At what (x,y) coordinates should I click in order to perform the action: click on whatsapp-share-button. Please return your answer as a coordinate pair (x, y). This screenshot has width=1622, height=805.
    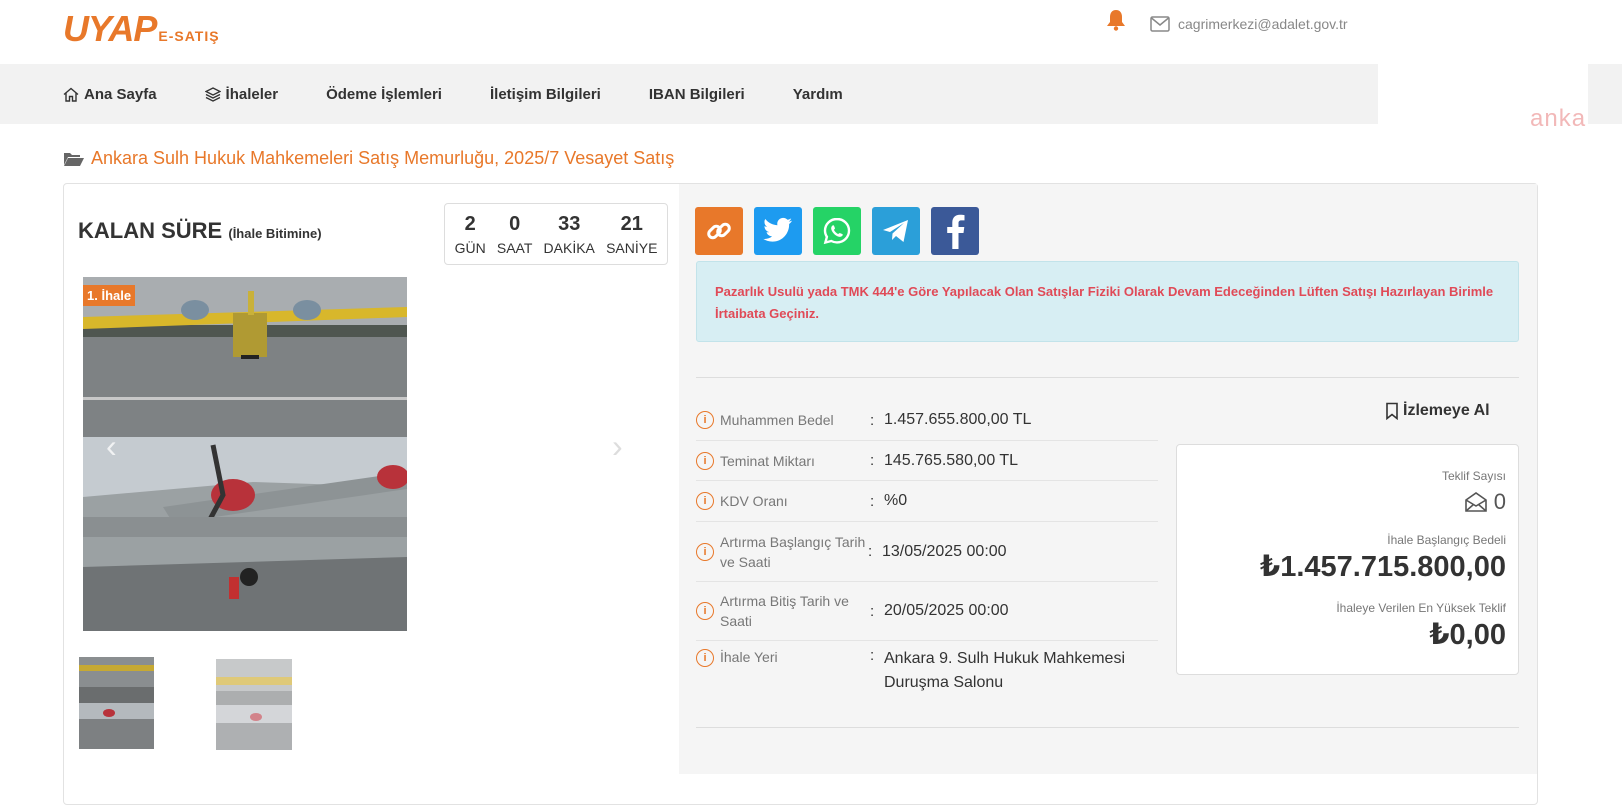
    Looking at the image, I should click on (837, 231).